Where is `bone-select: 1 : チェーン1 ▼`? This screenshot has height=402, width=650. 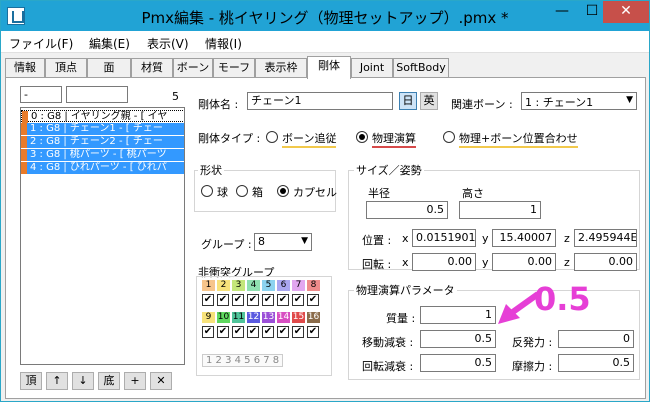
bone-select: 1 : チェーン1 ▼ is located at coordinates (579, 101).